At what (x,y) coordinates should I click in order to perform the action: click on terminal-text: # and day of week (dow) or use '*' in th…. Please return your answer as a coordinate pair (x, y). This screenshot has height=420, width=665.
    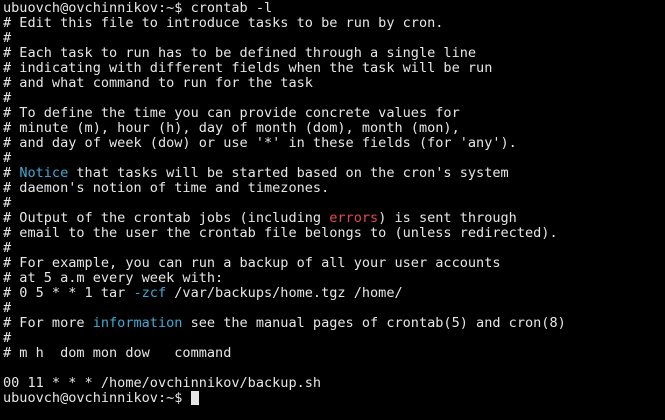
    Looking at the image, I should click on (260, 143).